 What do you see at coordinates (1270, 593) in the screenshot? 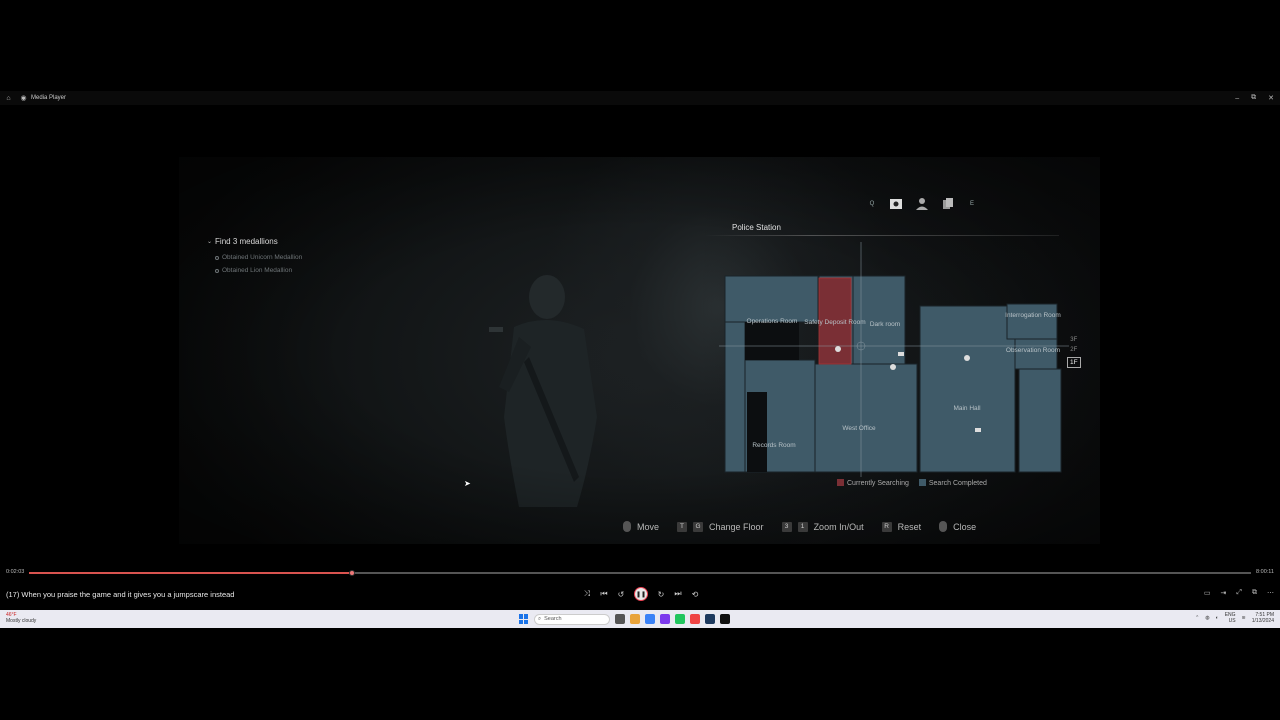
I see `more-icon: ⋯` at bounding box center [1270, 593].